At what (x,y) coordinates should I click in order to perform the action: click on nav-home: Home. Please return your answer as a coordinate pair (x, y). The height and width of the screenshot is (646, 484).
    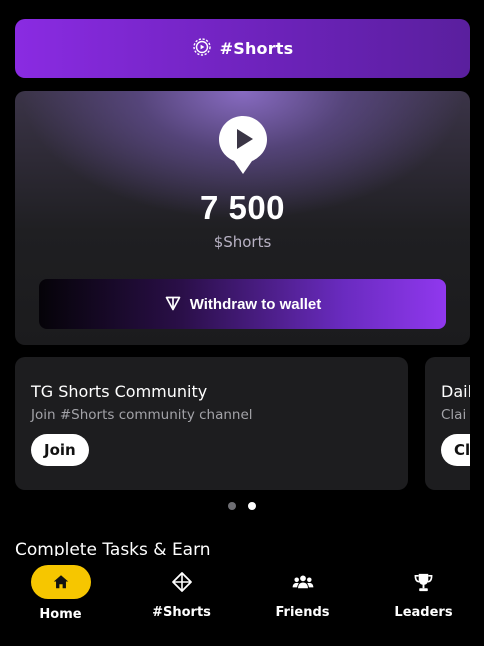
    Looking at the image, I should click on (60, 601).